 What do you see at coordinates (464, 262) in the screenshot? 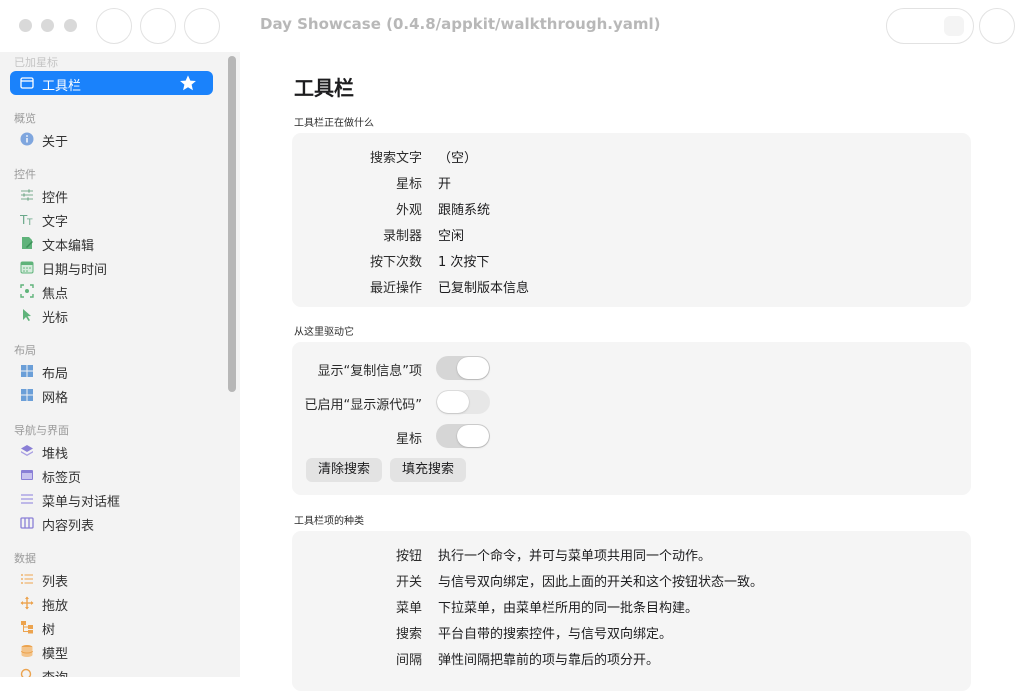
I see `status-value: 1 次按下` at bounding box center [464, 262].